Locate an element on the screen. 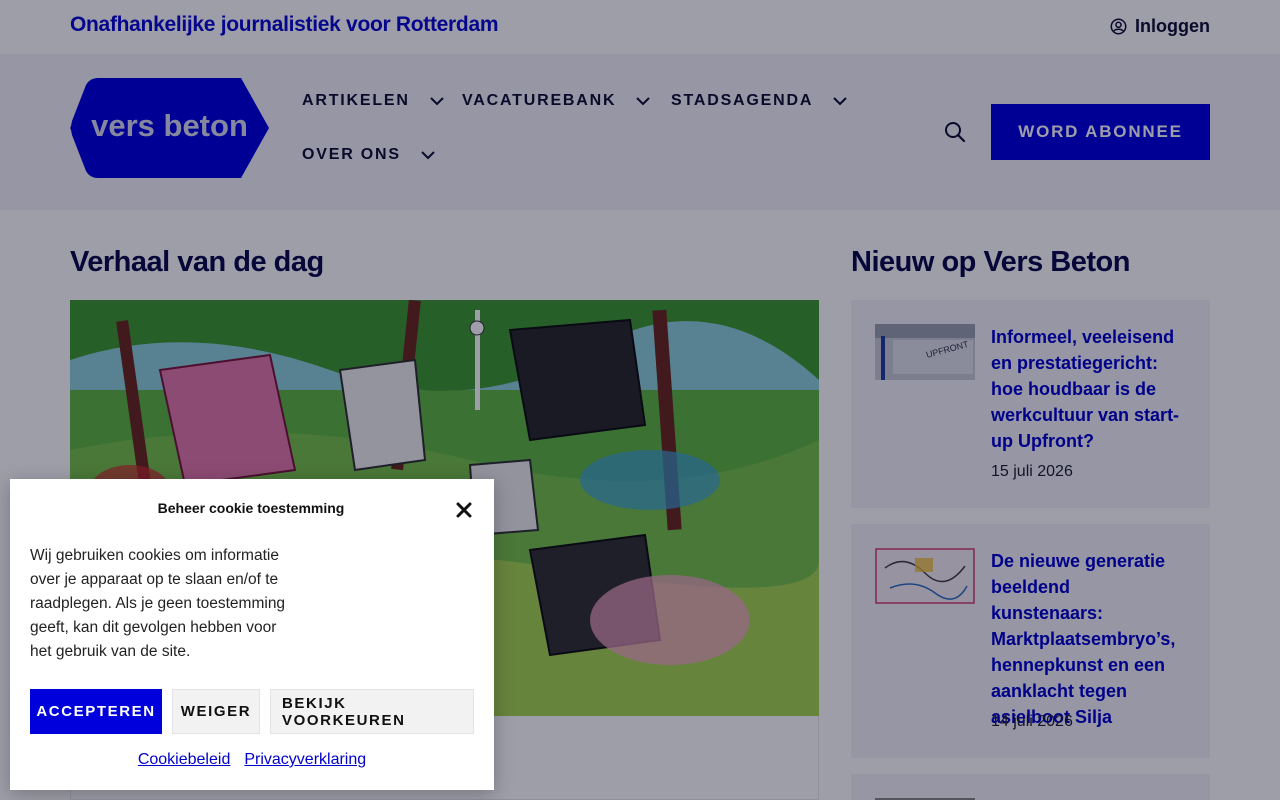  cookie-links: Cookiebeleid Privacyverklaring is located at coordinates (252, 760).